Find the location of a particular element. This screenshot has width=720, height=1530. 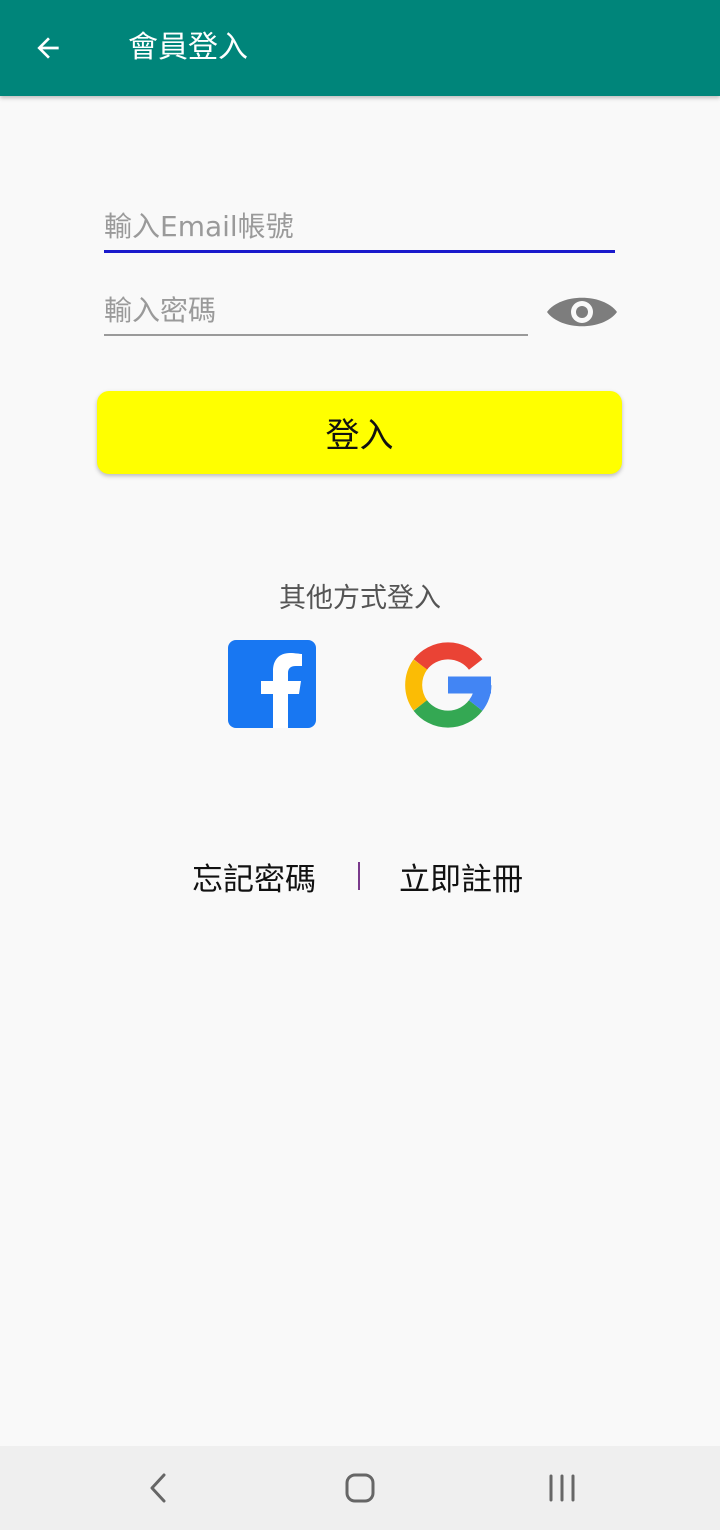

nav-recents-button is located at coordinates (562, 1488).